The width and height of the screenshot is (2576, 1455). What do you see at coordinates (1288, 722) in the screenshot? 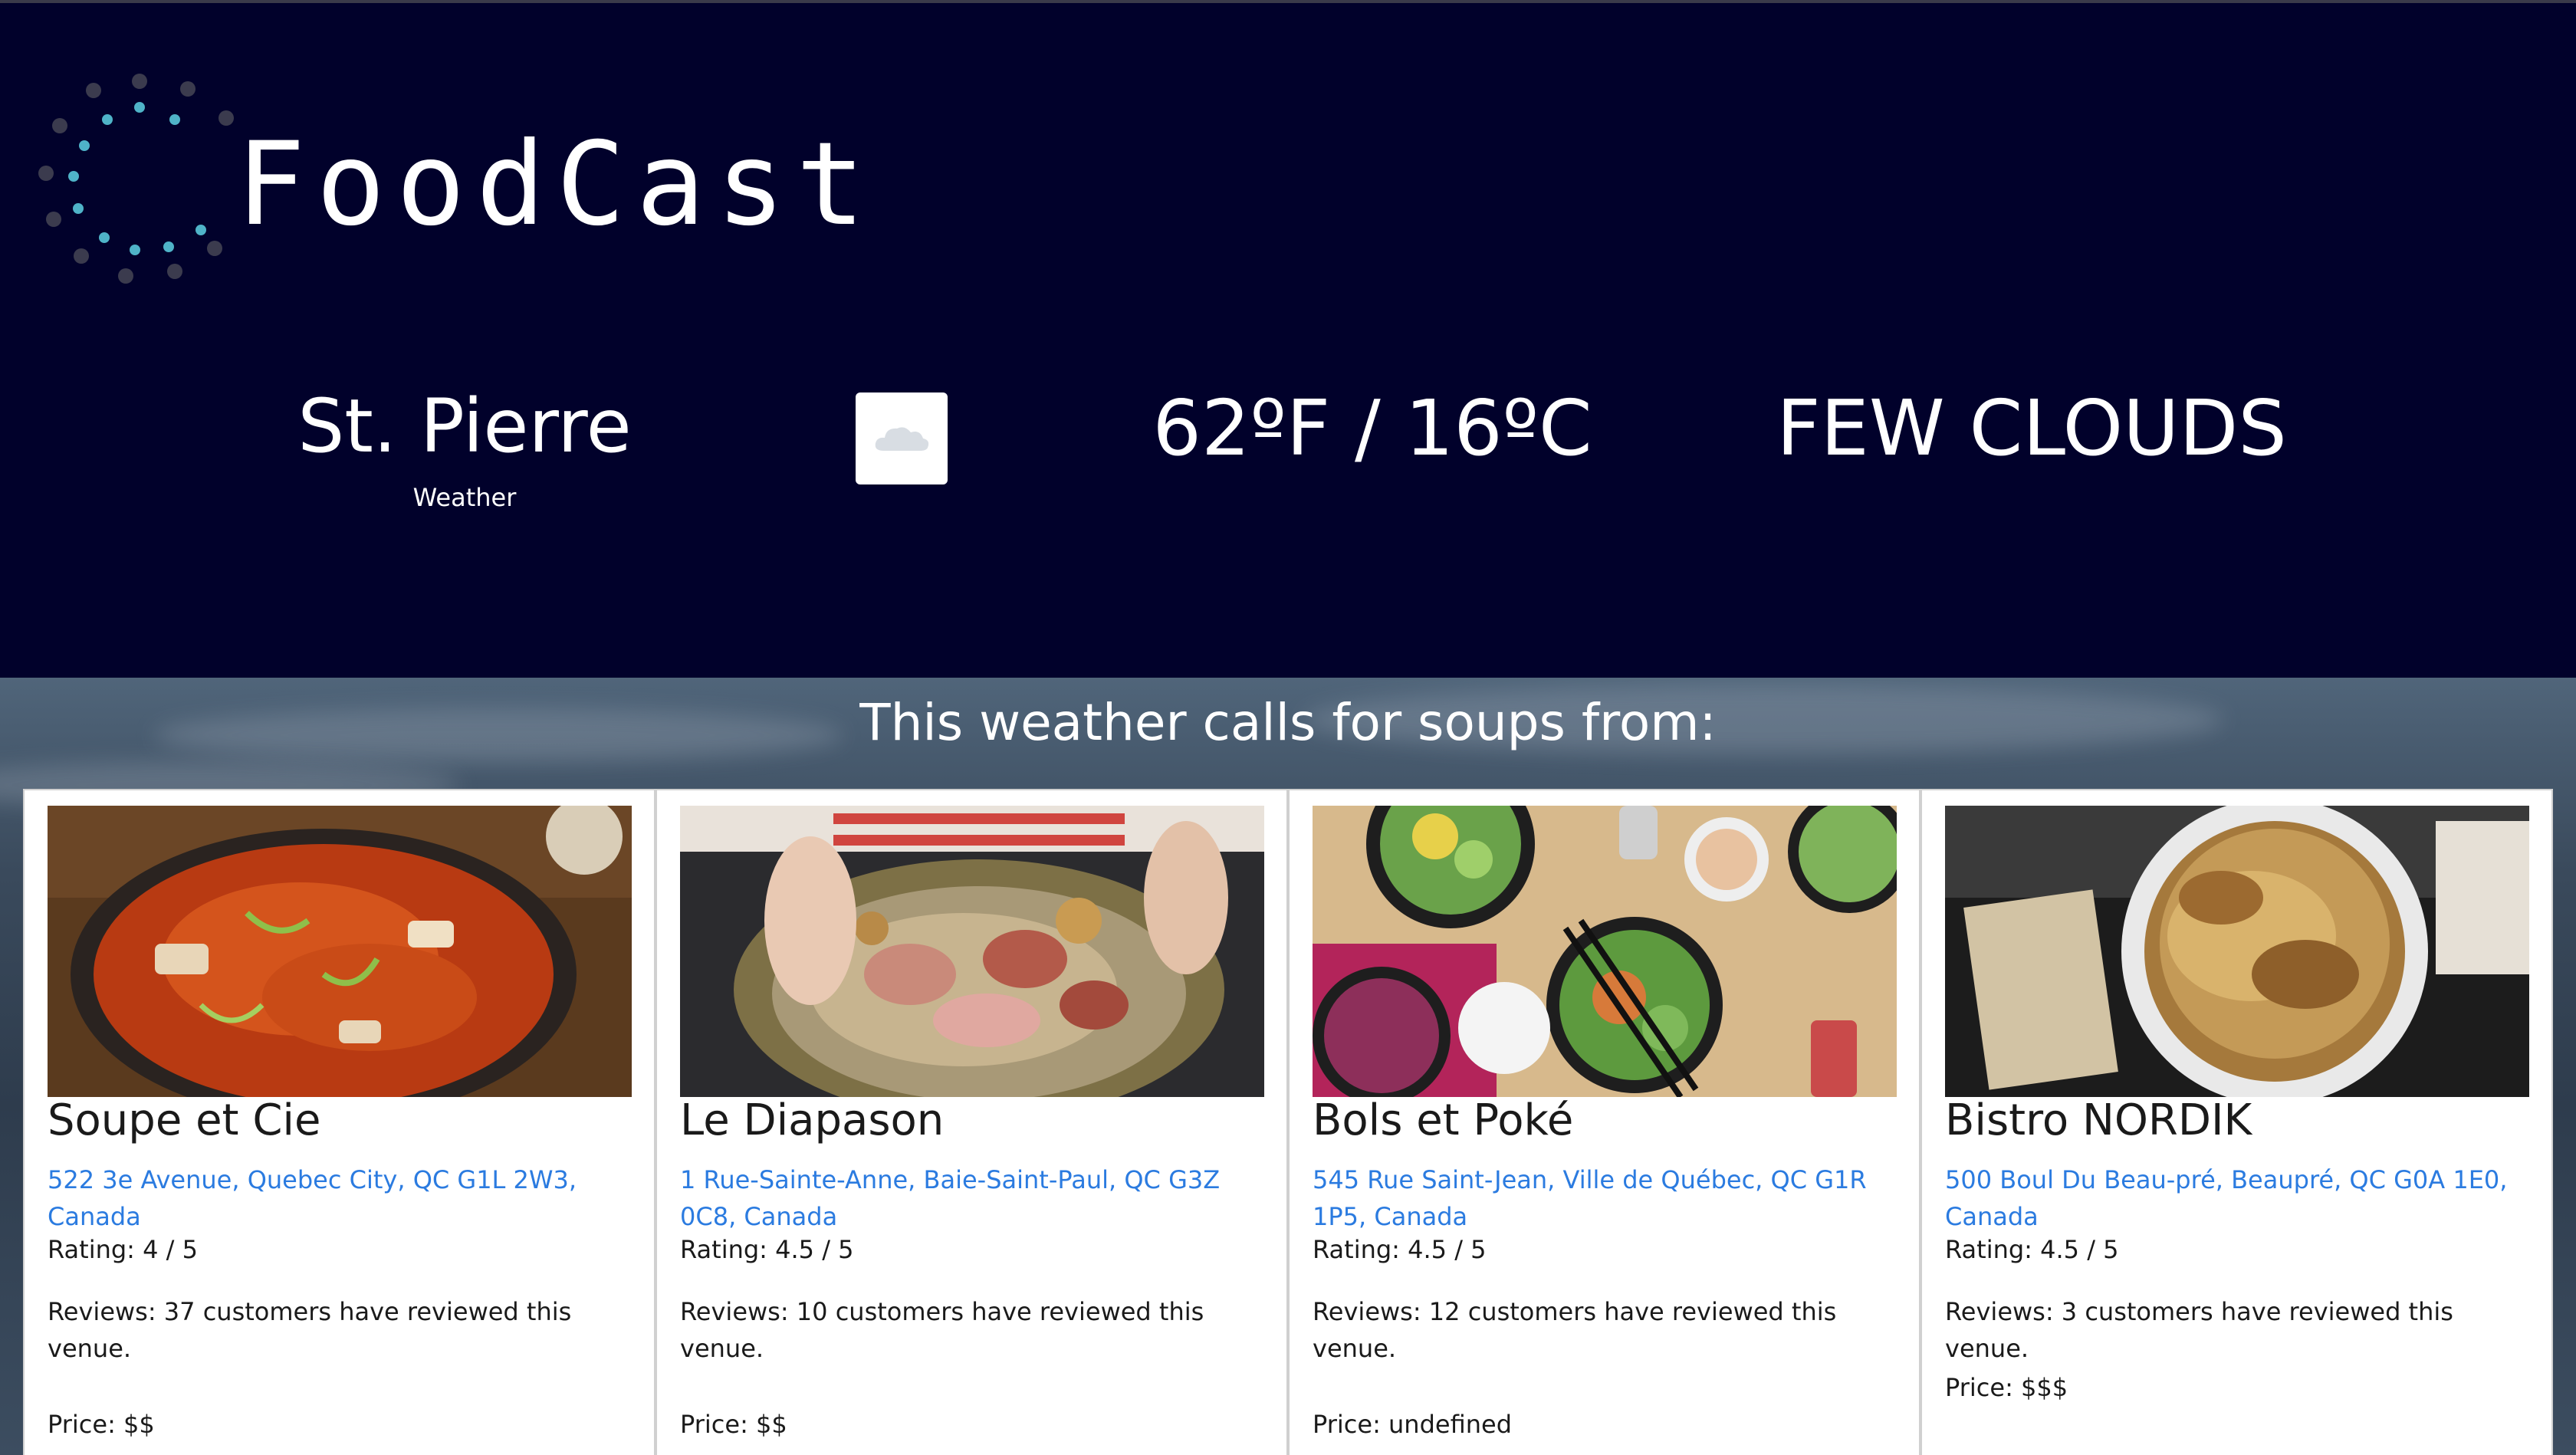
I see `recommendations-heading: This weather calls for soups from:` at bounding box center [1288, 722].